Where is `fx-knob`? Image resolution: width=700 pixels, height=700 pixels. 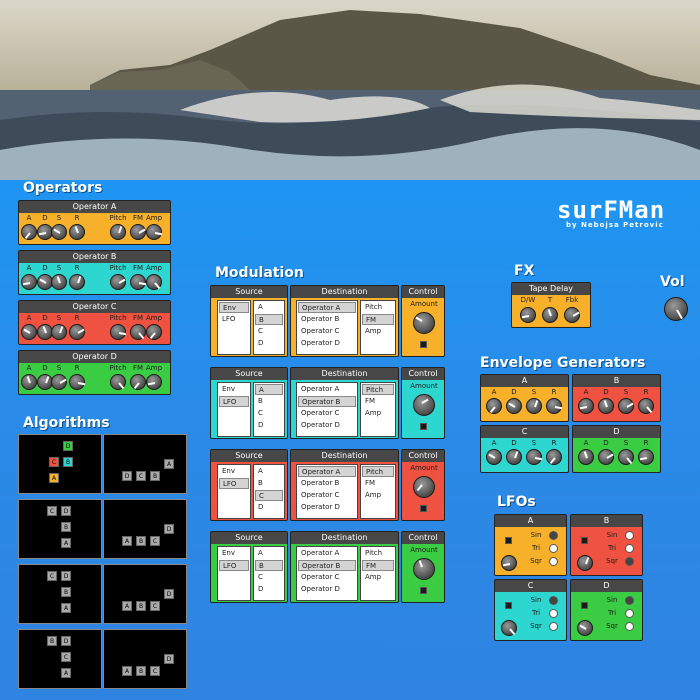
fx-knob is located at coordinates (572, 315).